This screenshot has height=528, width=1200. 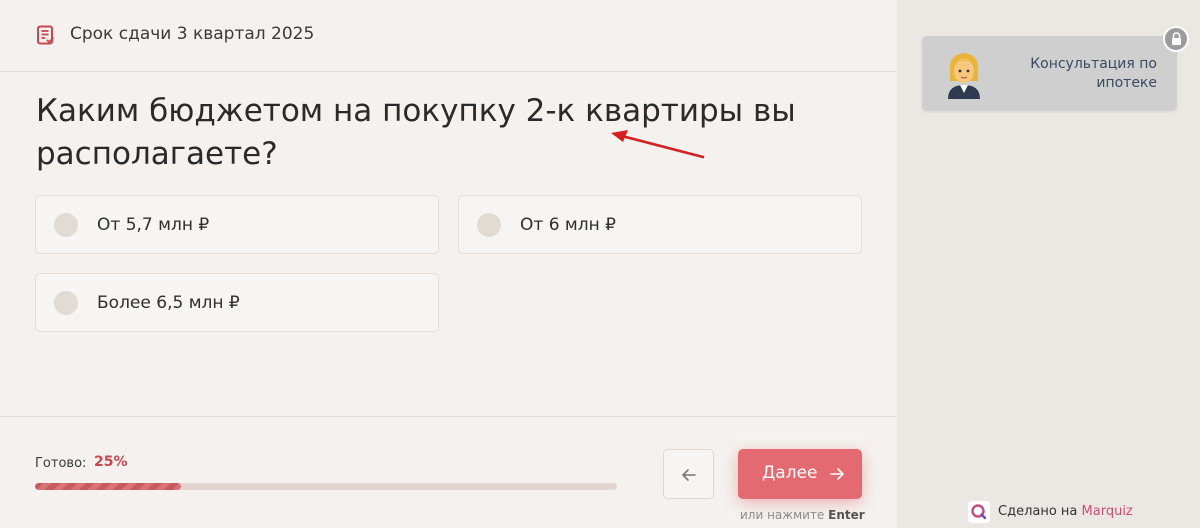 What do you see at coordinates (1107, 511) in the screenshot?
I see `made-with-brand: Marquiz` at bounding box center [1107, 511].